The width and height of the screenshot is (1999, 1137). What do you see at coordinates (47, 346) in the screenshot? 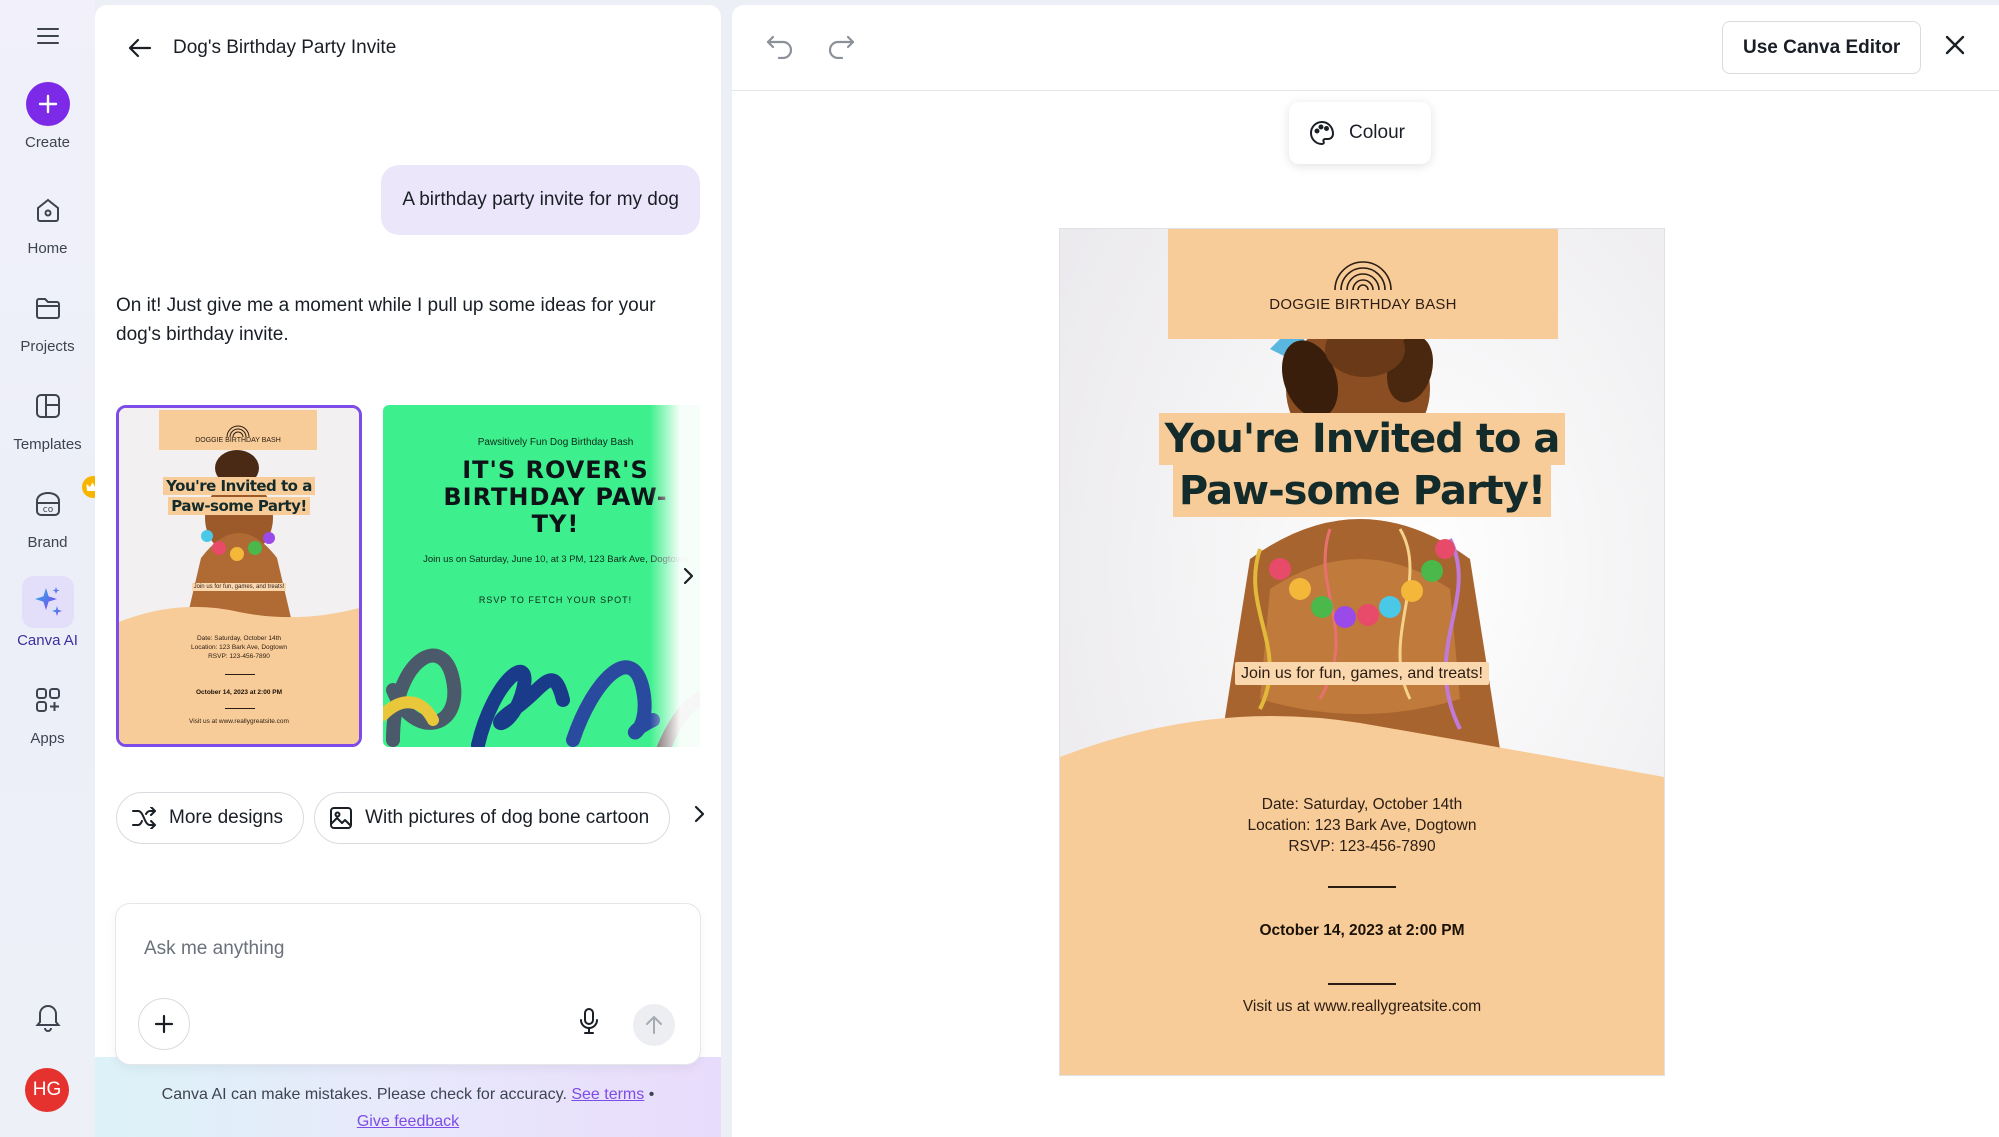
I see `sidebar-item-label: Projects` at bounding box center [47, 346].